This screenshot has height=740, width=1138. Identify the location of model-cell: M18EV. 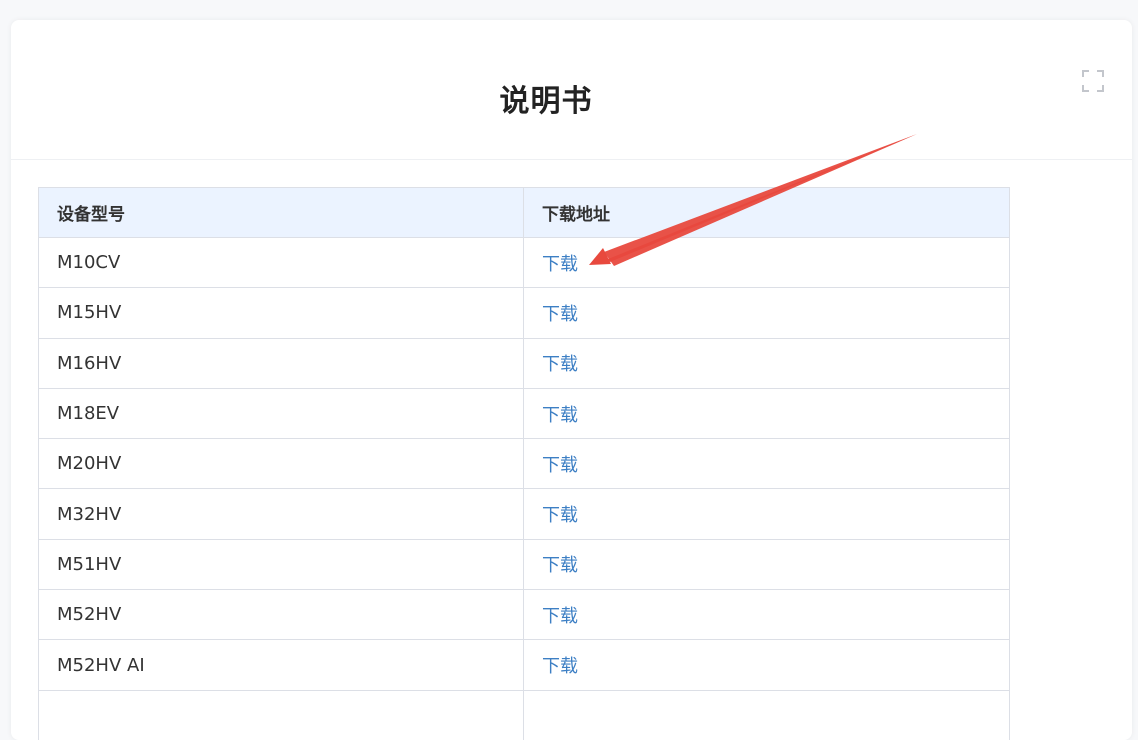
(281, 413).